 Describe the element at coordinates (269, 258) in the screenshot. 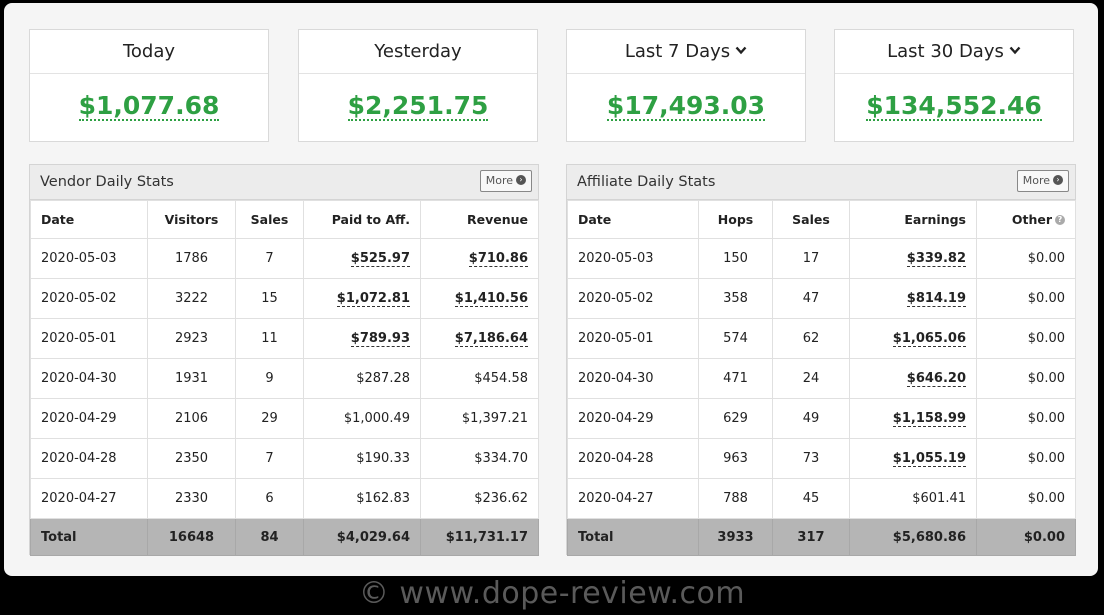

I see `table-cell: 7` at that location.